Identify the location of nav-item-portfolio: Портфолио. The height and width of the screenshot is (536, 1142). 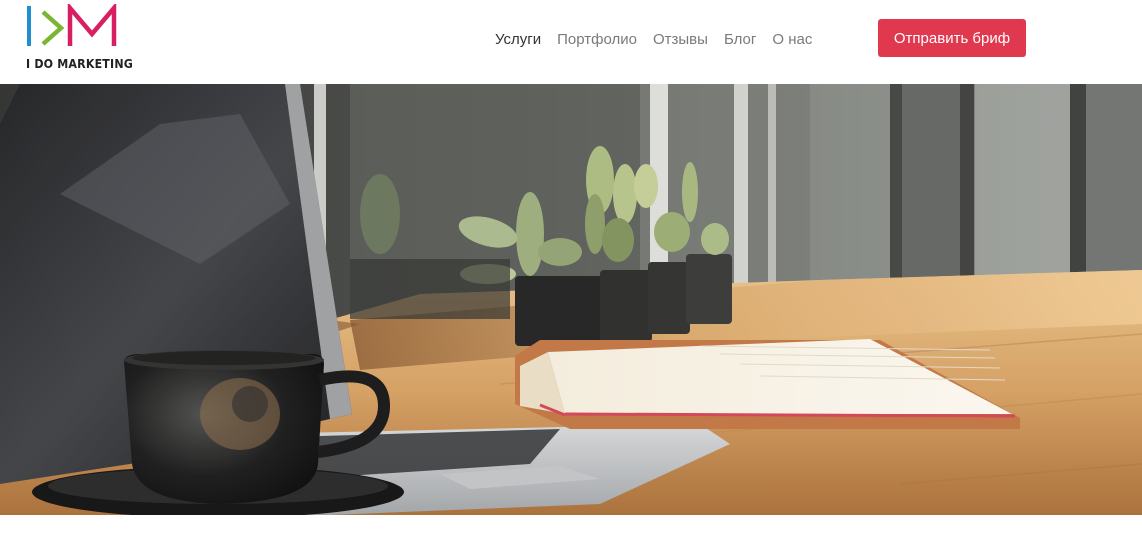
(597, 39).